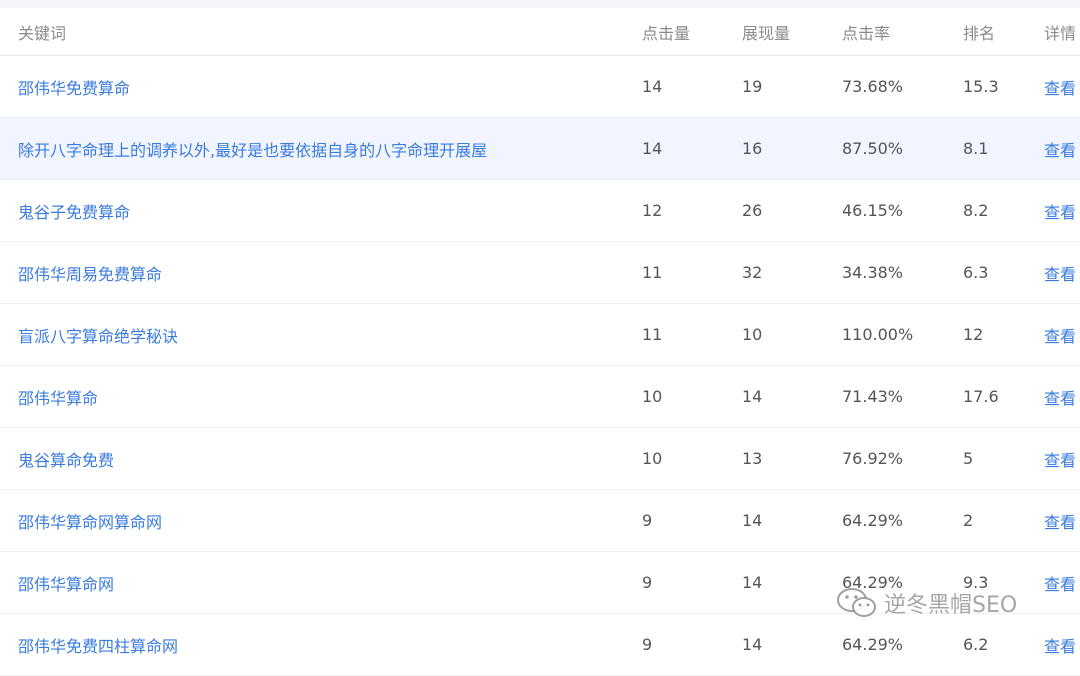  What do you see at coordinates (873, 210) in the screenshot?
I see `ctr-value: 46.15%` at bounding box center [873, 210].